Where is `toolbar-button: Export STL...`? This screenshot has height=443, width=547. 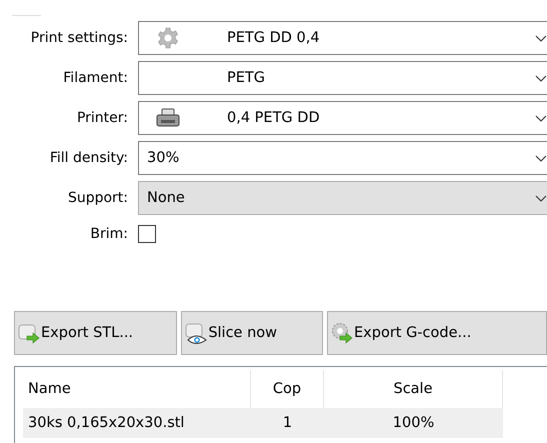 toolbar-button: Export STL... is located at coordinates (96, 333).